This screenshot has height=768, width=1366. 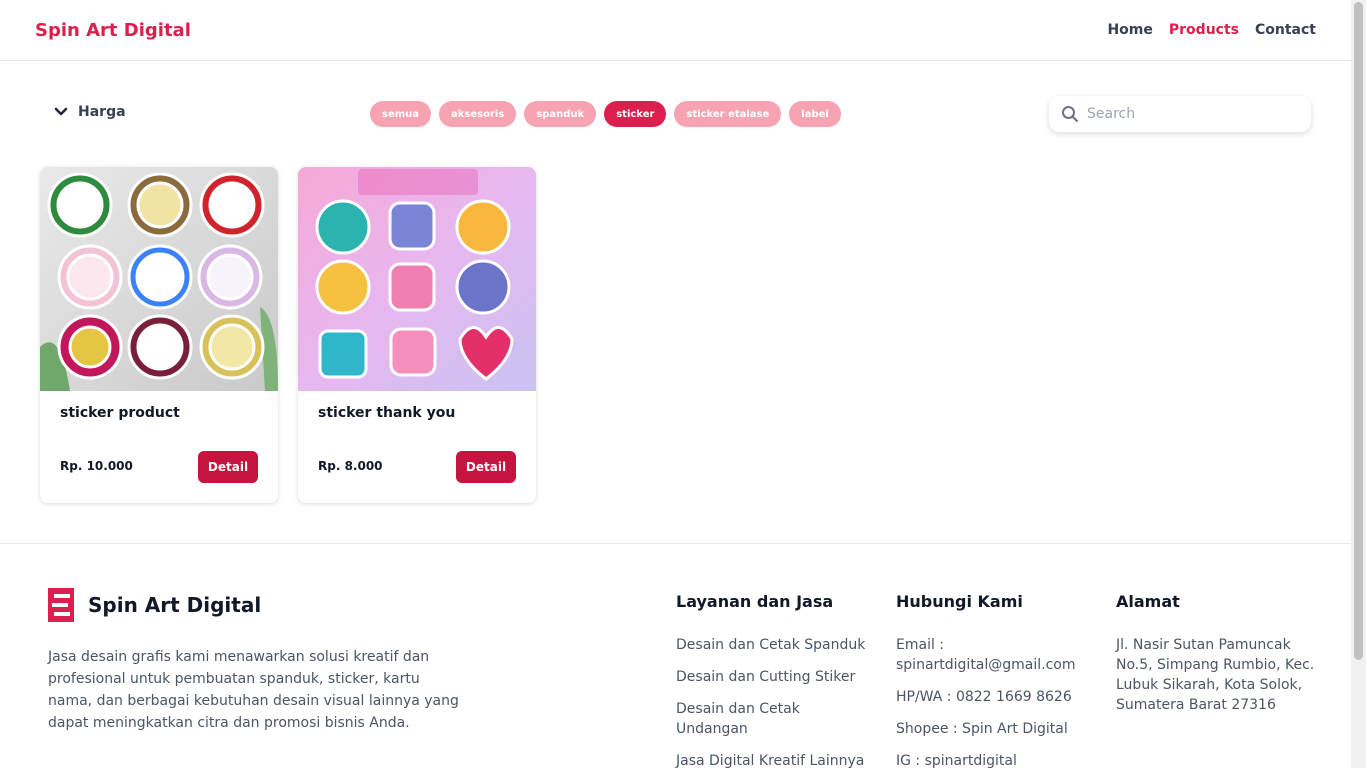 What do you see at coordinates (991, 655) in the screenshot?
I see `contact-email: Email : spinartdigital@gmail.com` at bounding box center [991, 655].